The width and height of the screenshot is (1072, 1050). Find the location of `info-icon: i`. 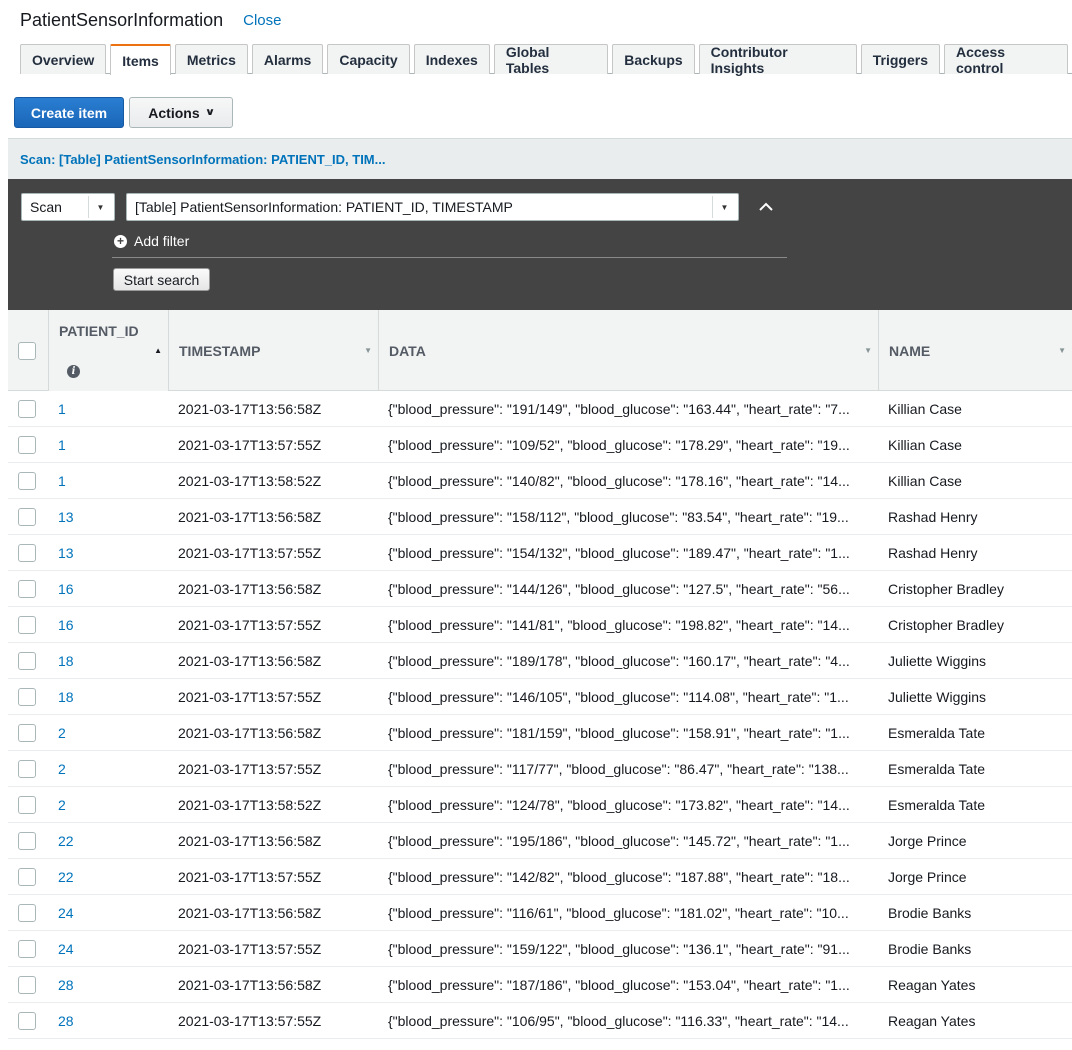

info-icon: i is located at coordinates (73, 371).